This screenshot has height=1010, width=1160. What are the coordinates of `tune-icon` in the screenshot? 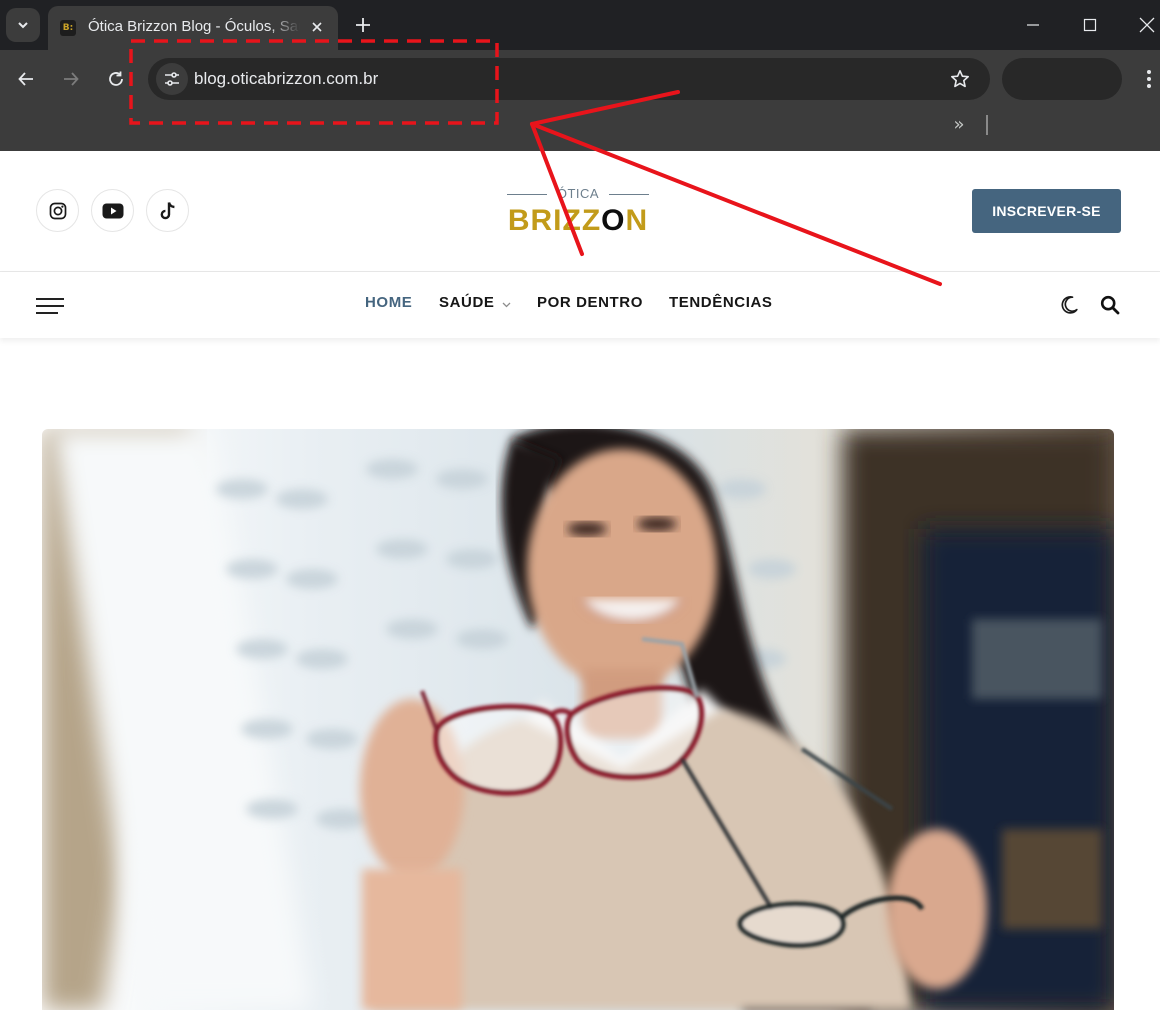 It's located at (172, 79).